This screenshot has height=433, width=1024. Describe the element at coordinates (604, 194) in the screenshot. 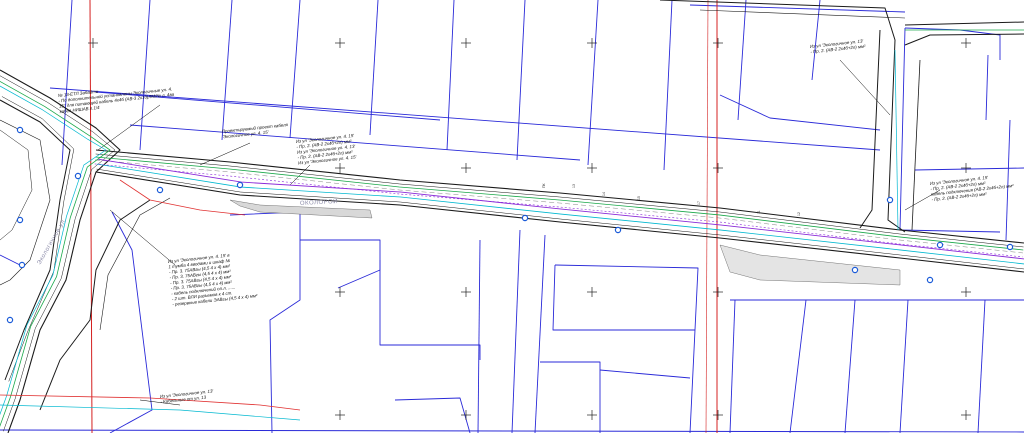

I see `station-tick-label: 14` at that location.